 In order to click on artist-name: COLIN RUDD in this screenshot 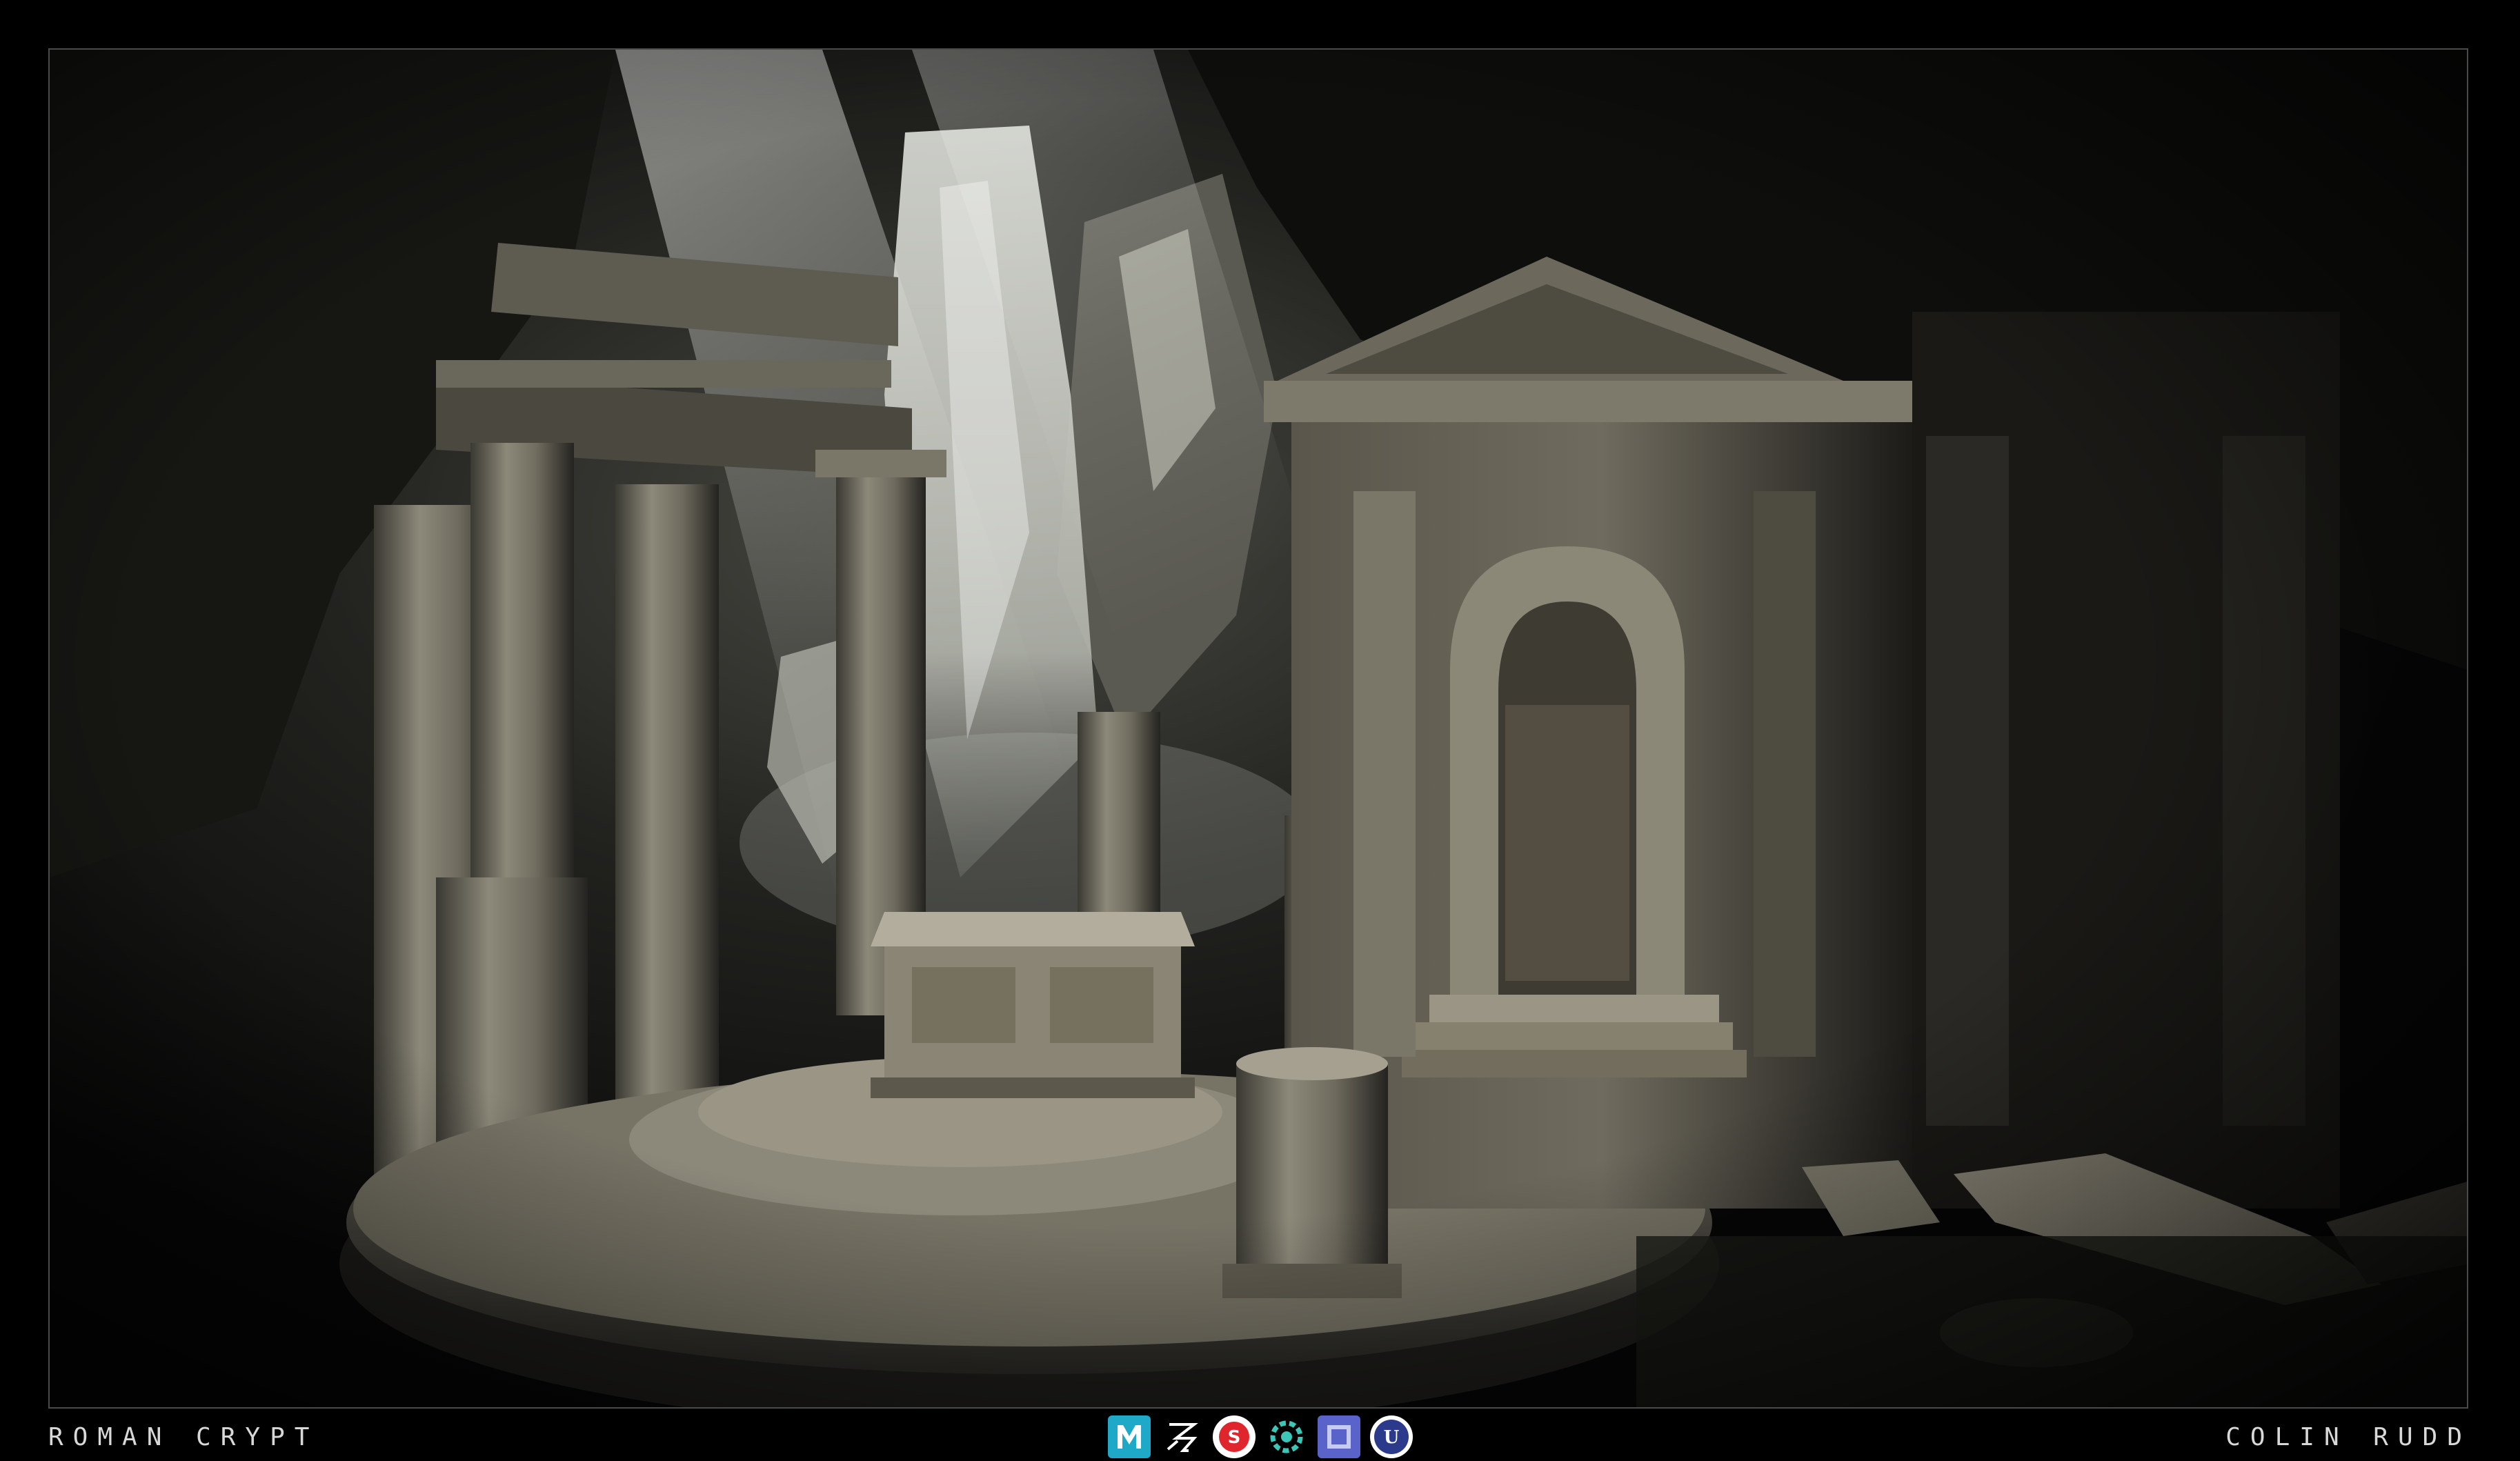, I will do `click(2348, 1438)`.